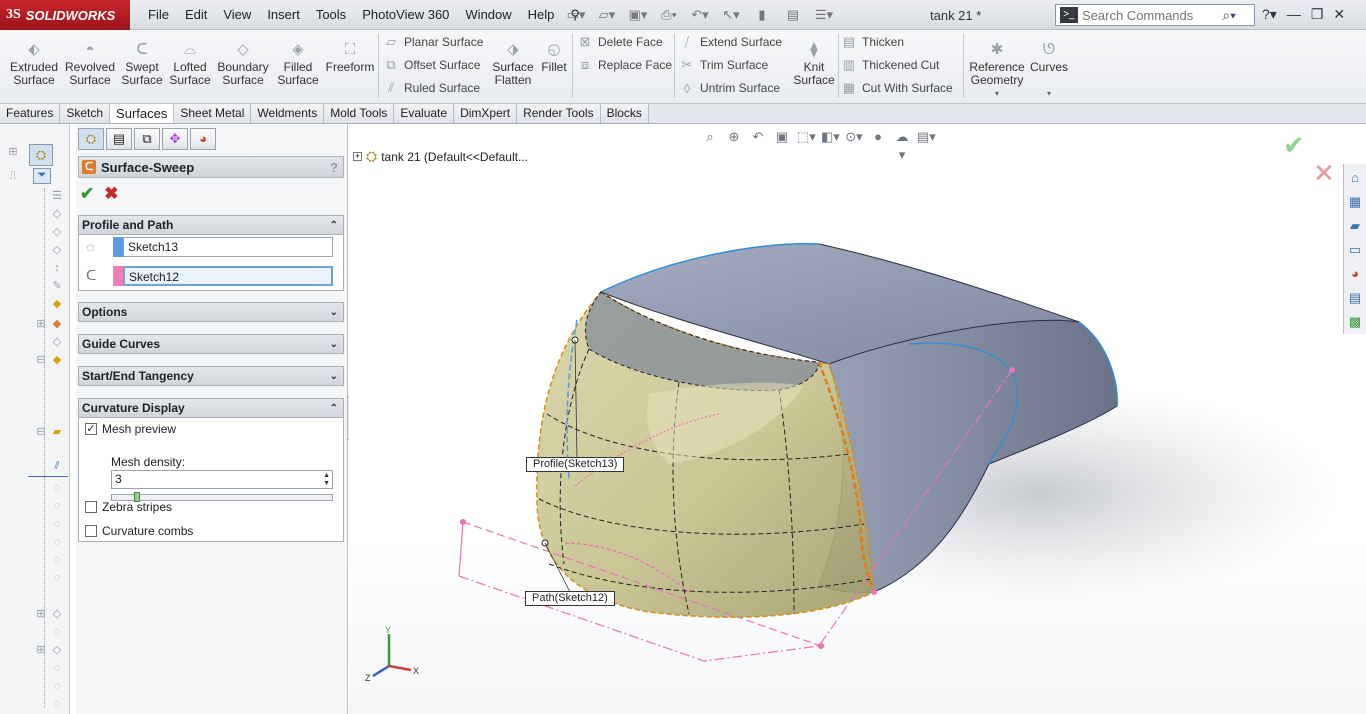  What do you see at coordinates (625, 65) in the screenshot?
I see `replace-face-button: ⧈ Replace Face` at bounding box center [625, 65].